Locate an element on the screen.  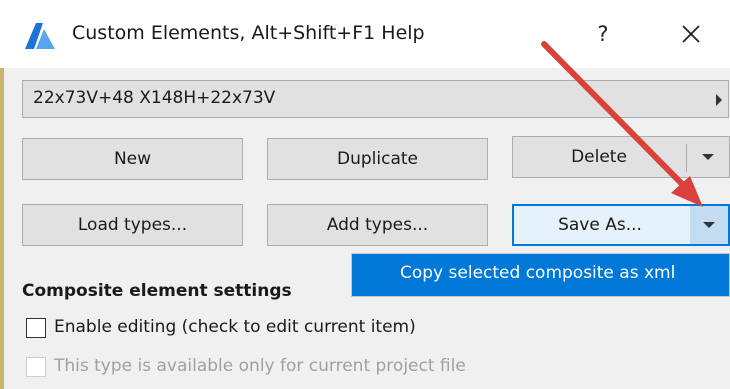
chevron-right-icon is located at coordinates (719, 100).